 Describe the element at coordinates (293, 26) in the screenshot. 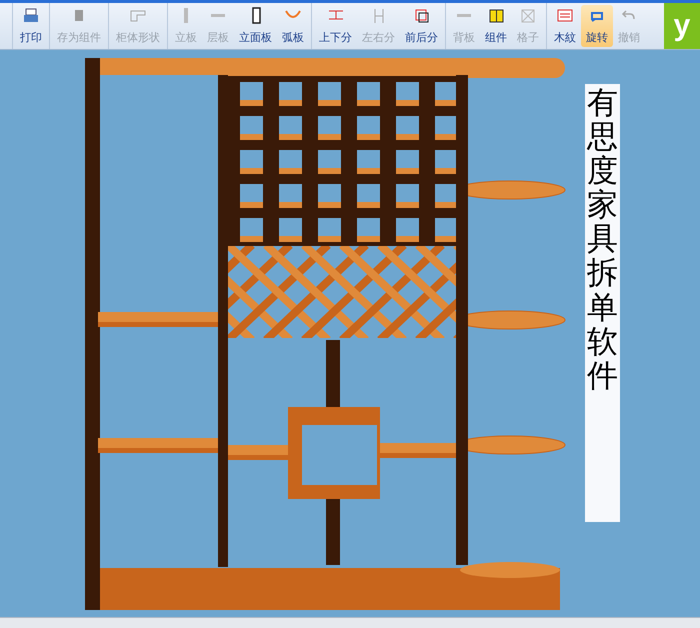

I see `toolbar-button: 弧板` at that location.